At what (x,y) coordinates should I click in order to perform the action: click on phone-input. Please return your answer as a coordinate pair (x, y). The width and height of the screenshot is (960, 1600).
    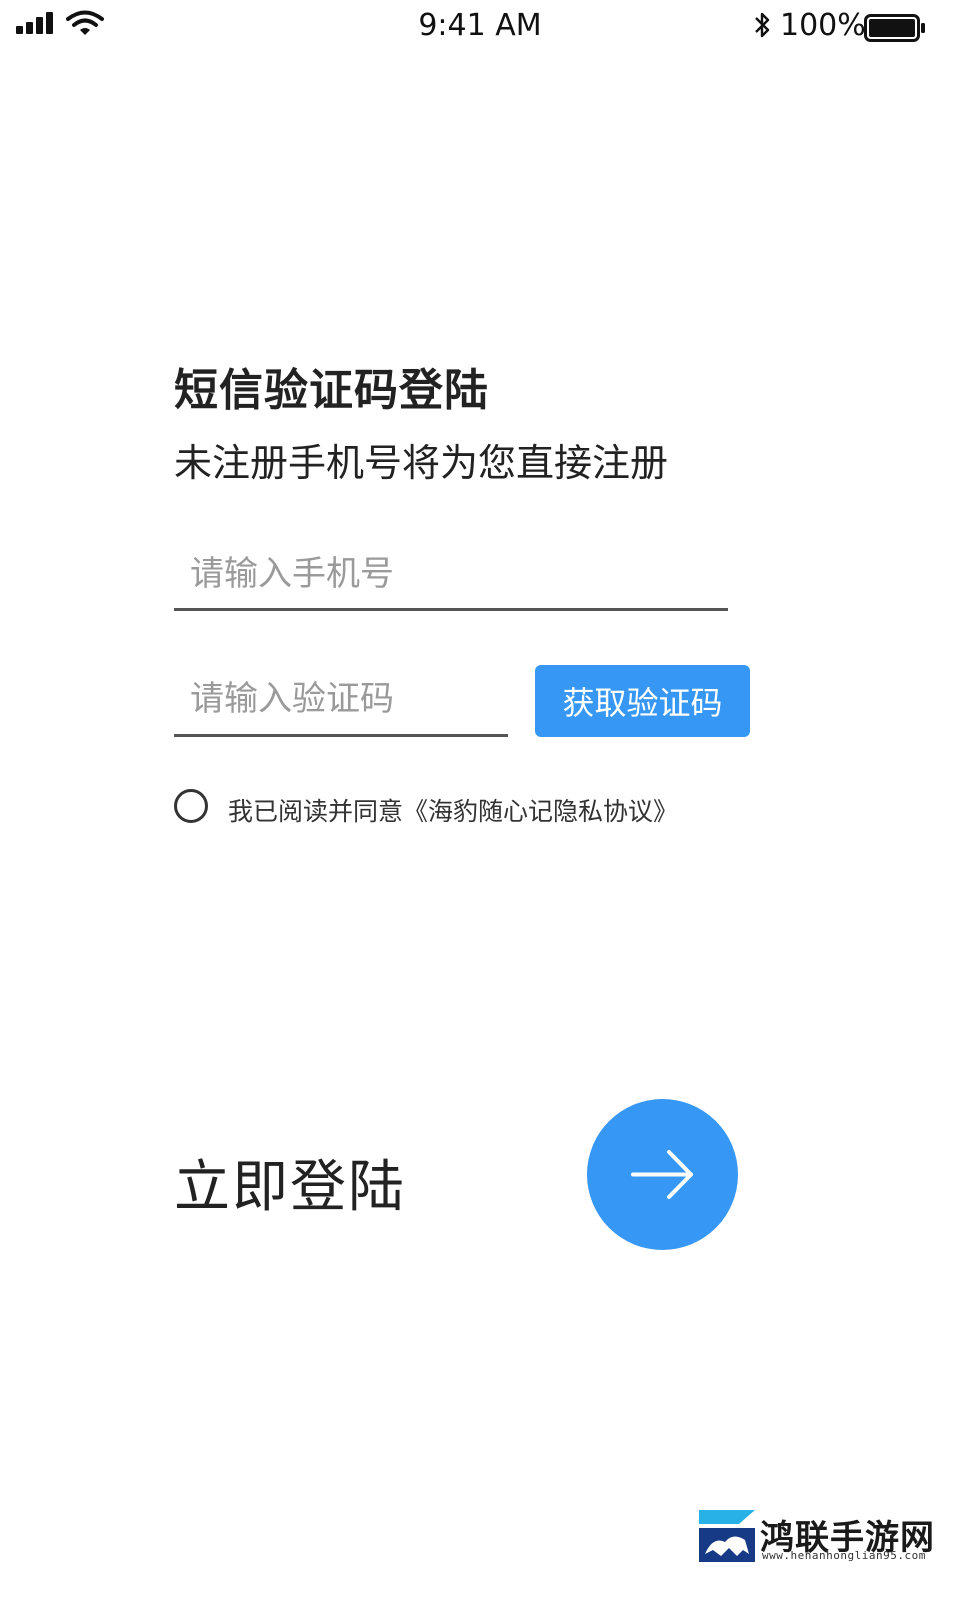
    Looking at the image, I should click on (451, 575).